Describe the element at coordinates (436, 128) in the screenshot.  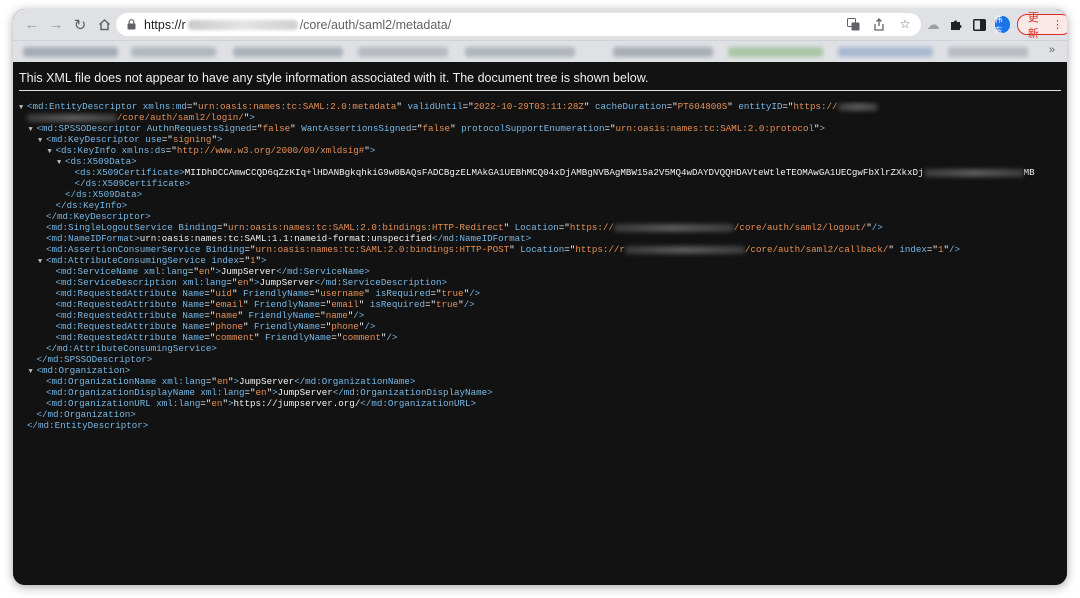
I see `xml-attr-value: false` at that location.